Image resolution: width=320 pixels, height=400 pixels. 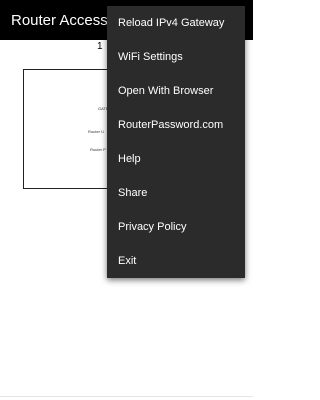 I want to click on bottom-divider, so click(x=126, y=396).